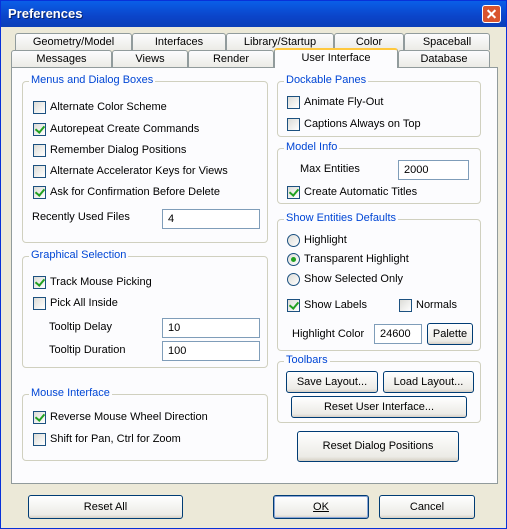 This screenshot has height=529, width=507. What do you see at coordinates (79, 255) in the screenshot?
I see `graphical-selection-title: Graphical Selection` at bounding box center [79, 255].